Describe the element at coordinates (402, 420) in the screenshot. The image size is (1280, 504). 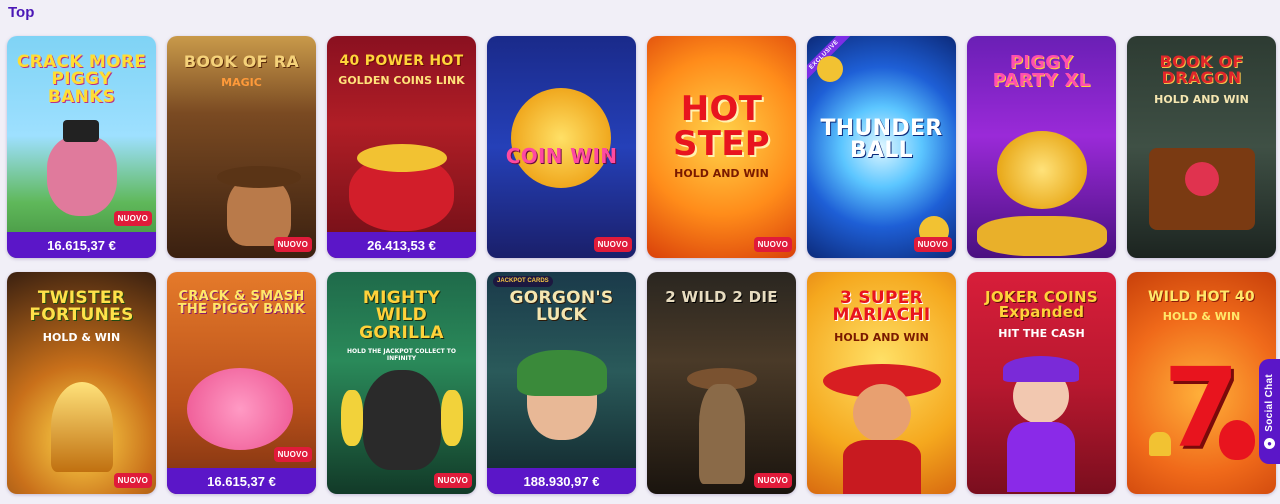
I see `gorilla-icon` at that location.